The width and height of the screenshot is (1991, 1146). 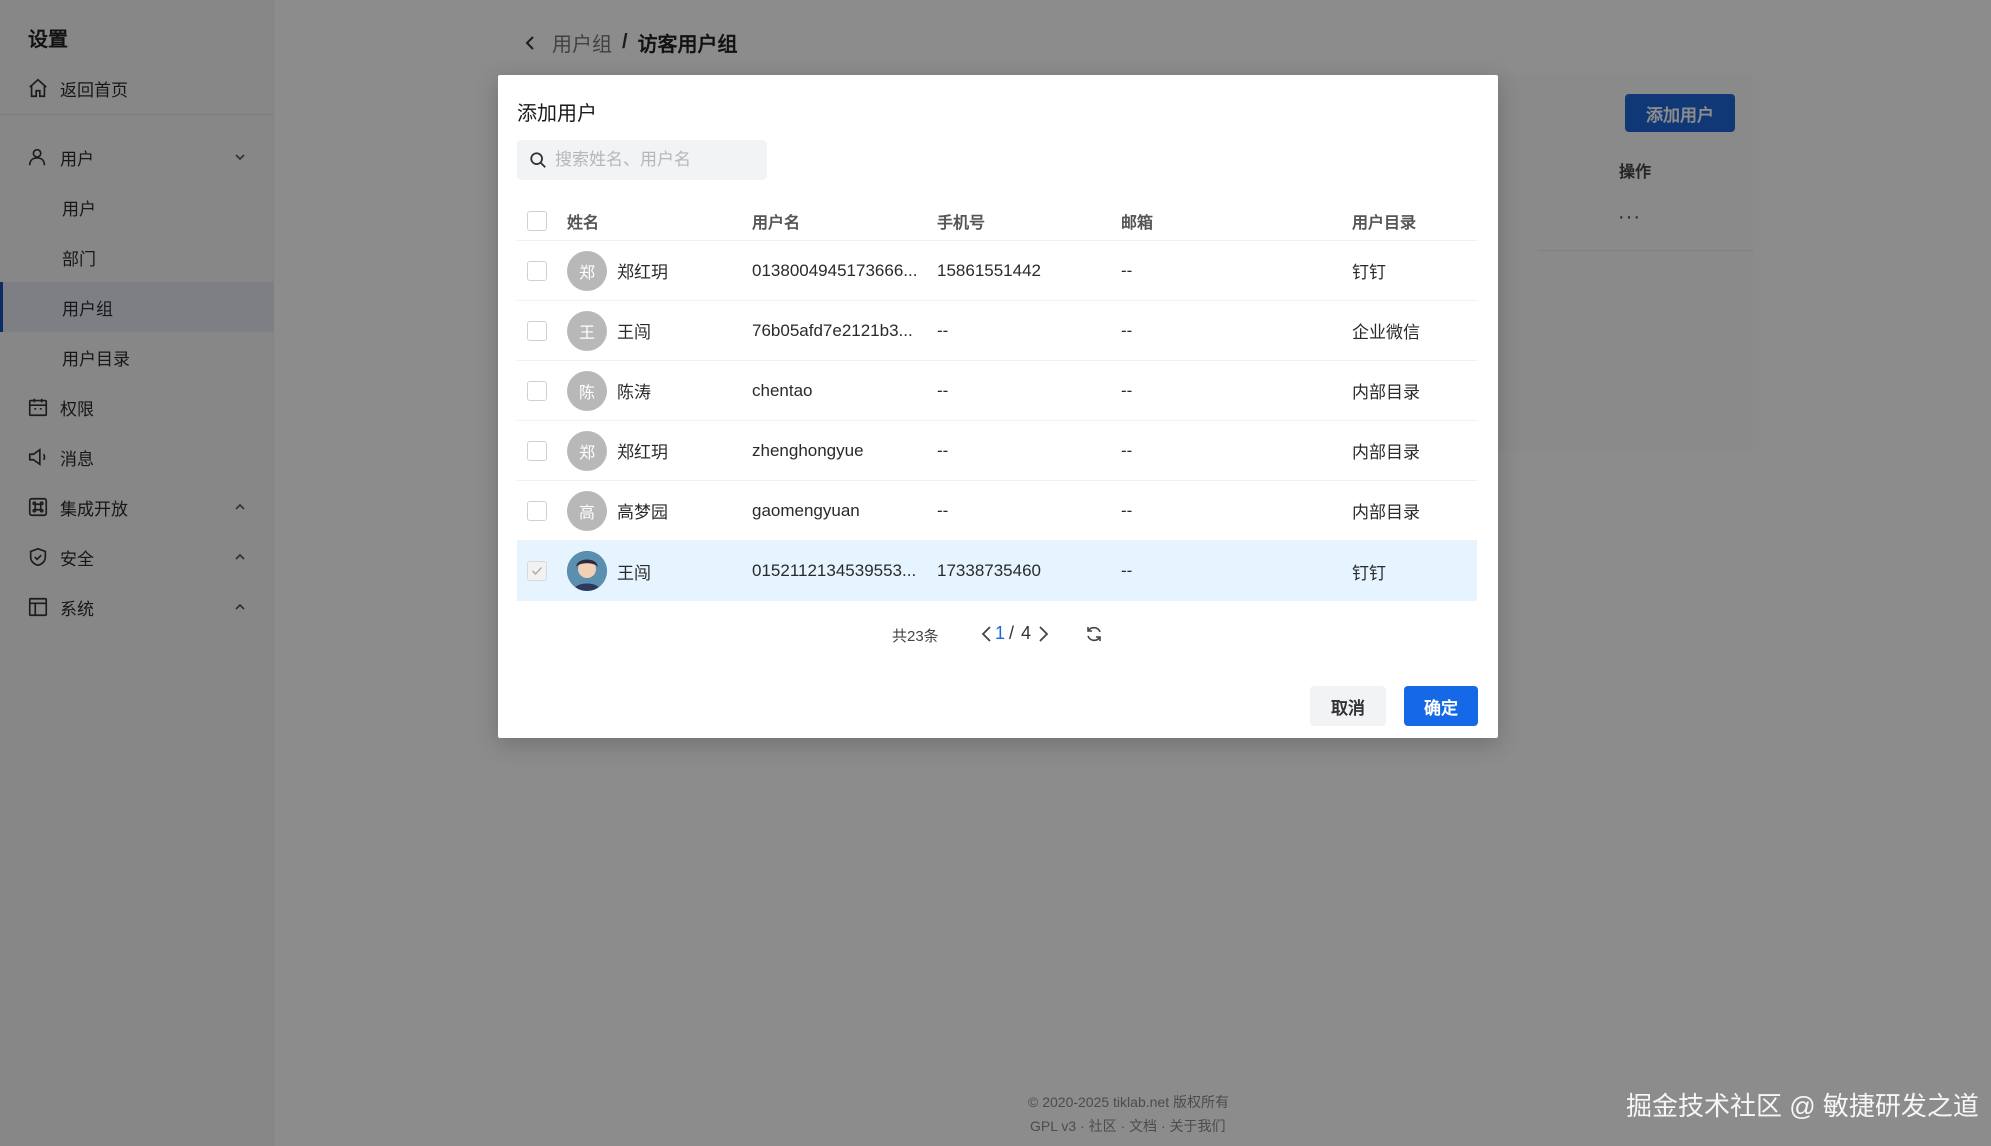 I want to click on username-cell: zhenghongyue, so click(x=808, y=450).